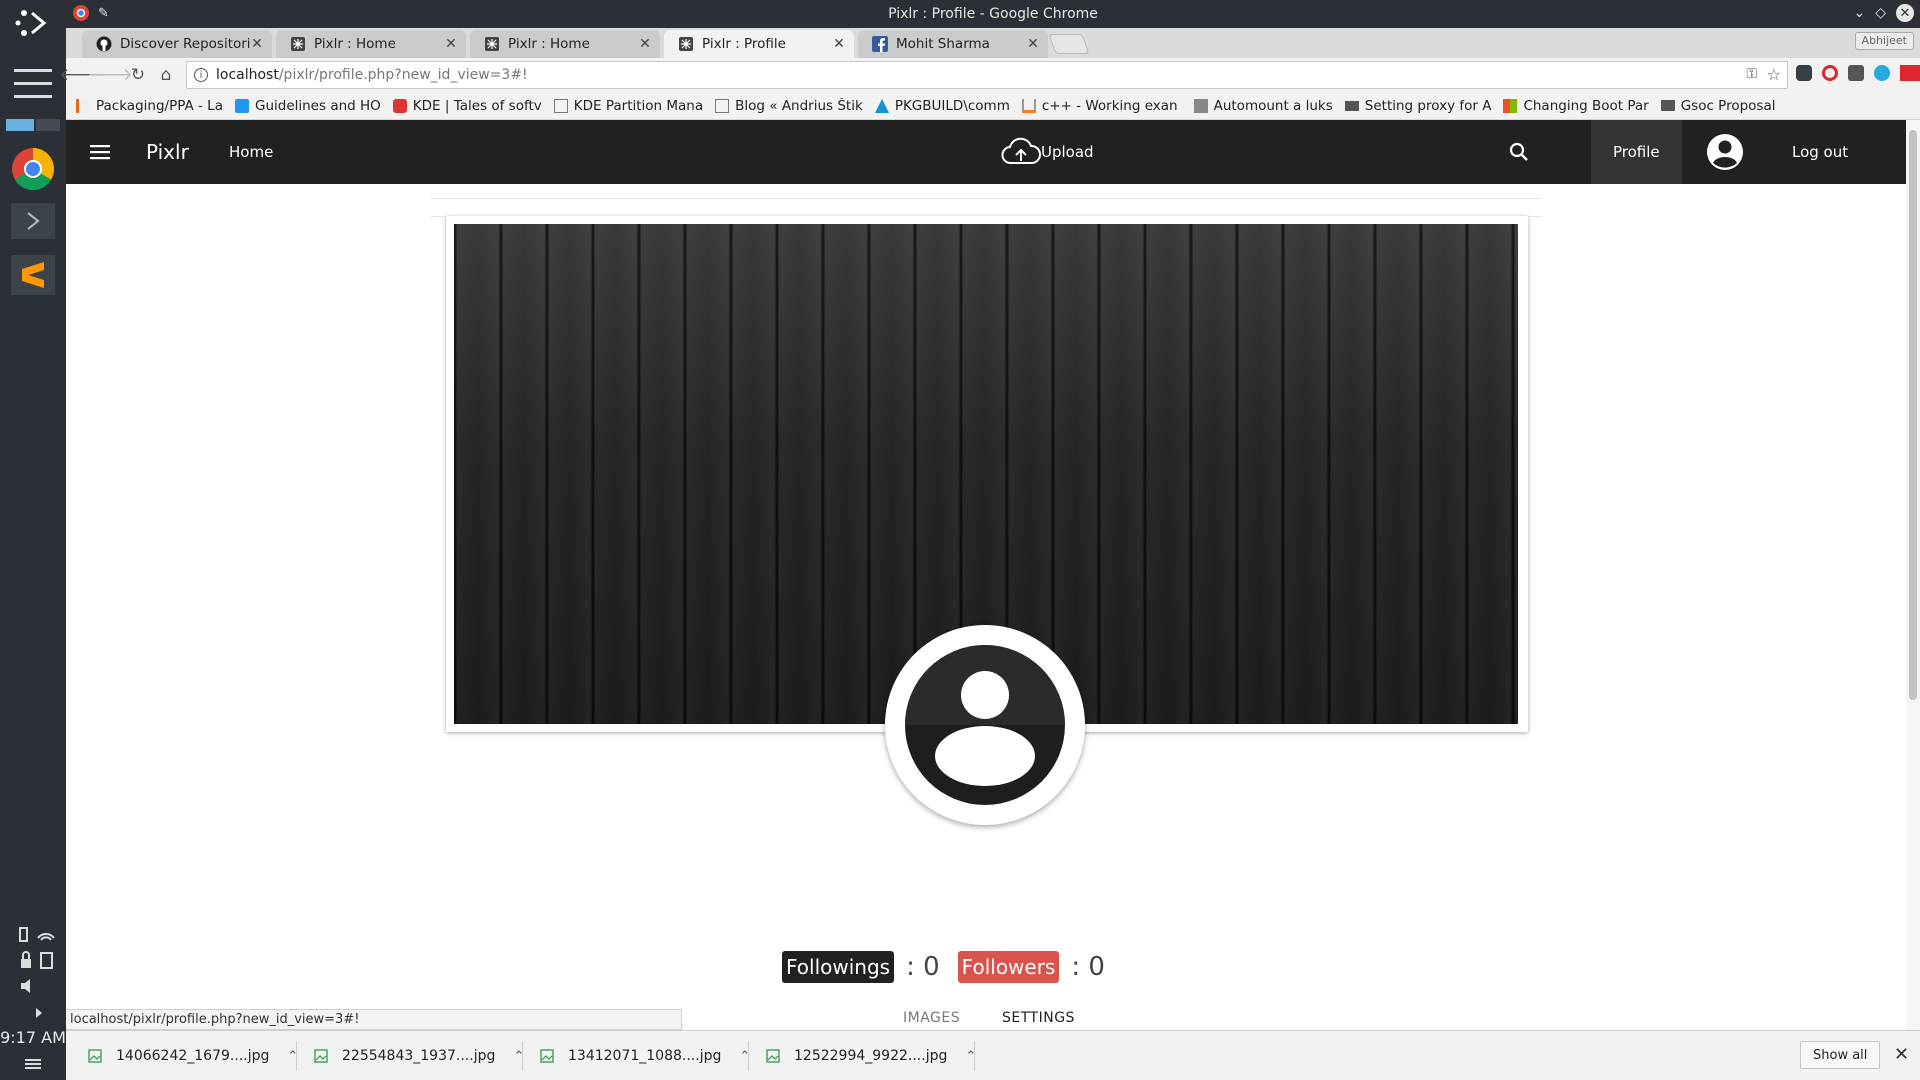  I want to click on user-avatar-icon, so click(985, 725).